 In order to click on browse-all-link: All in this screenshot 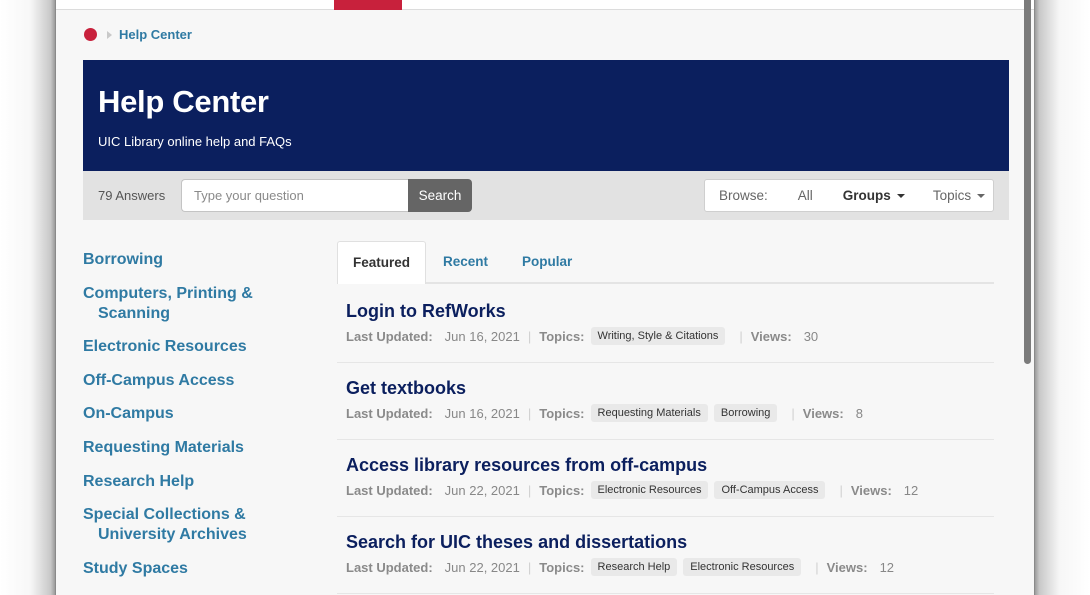, I will do `click(805, 195)`.